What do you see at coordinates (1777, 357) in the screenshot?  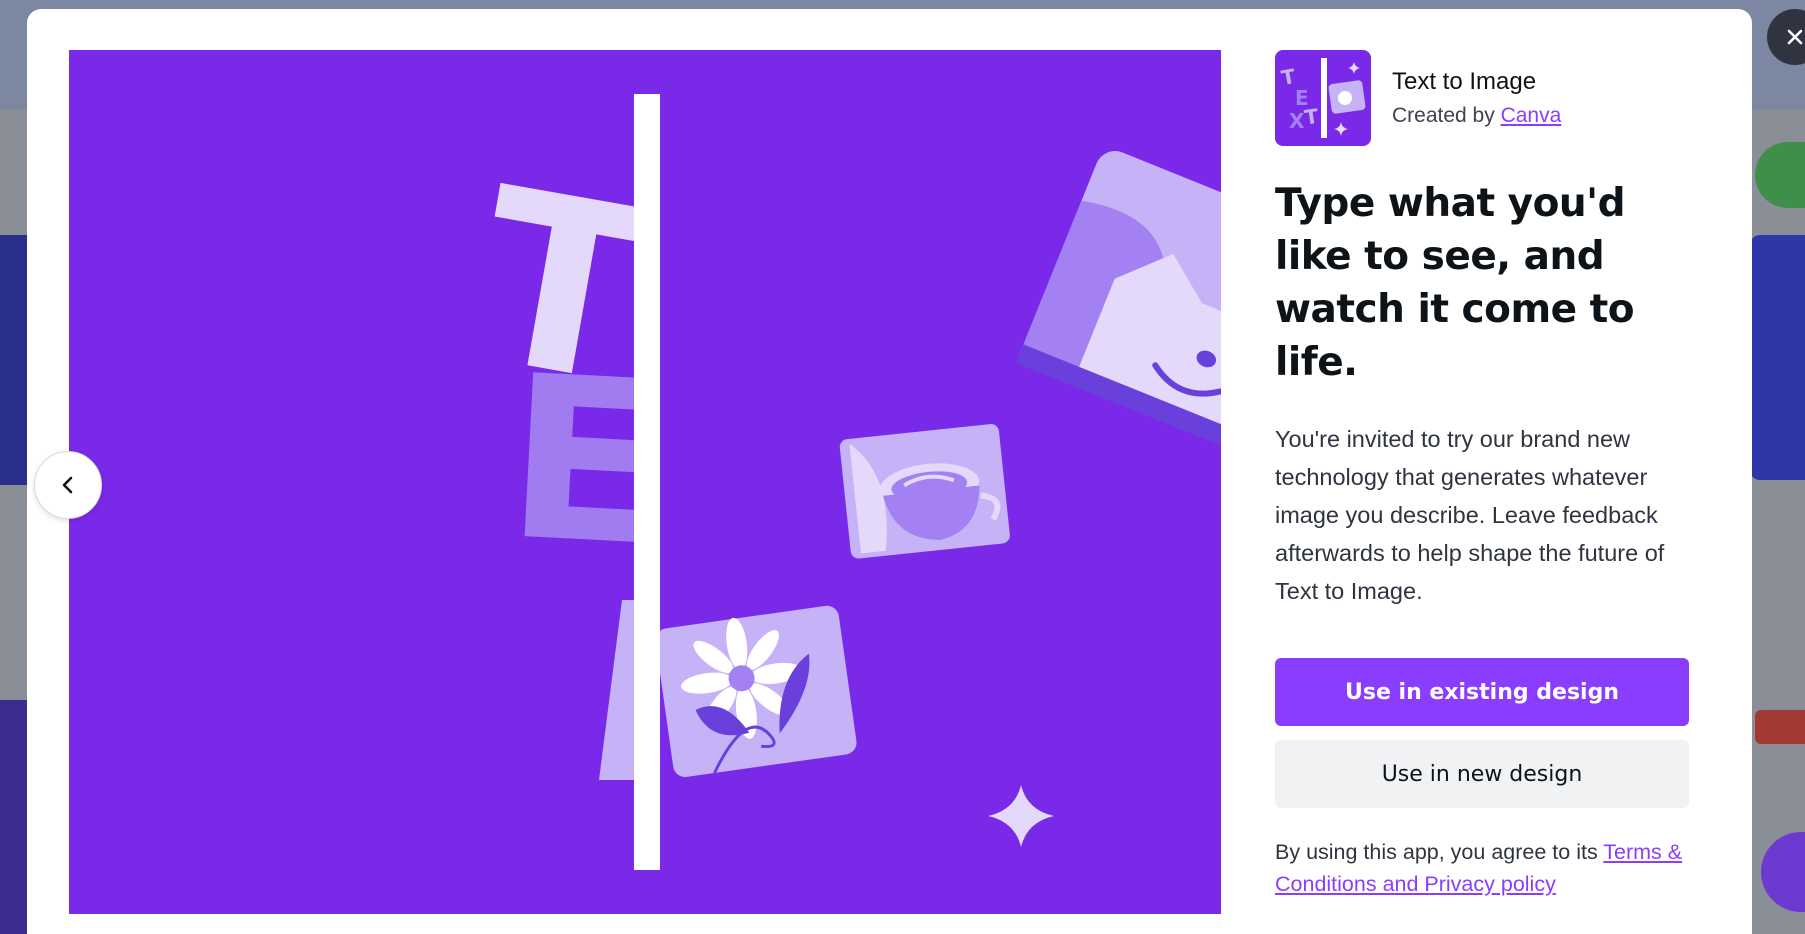 I see `background-right-thumbnail` at bounding box center [1777, 357].